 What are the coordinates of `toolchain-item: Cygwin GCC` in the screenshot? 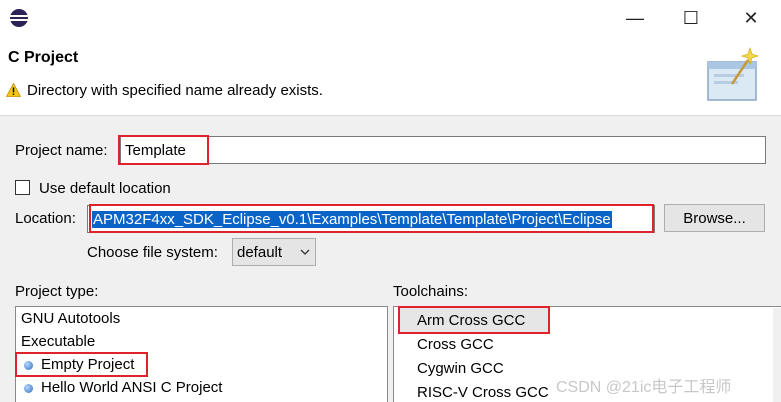 It's located at (460, 368).